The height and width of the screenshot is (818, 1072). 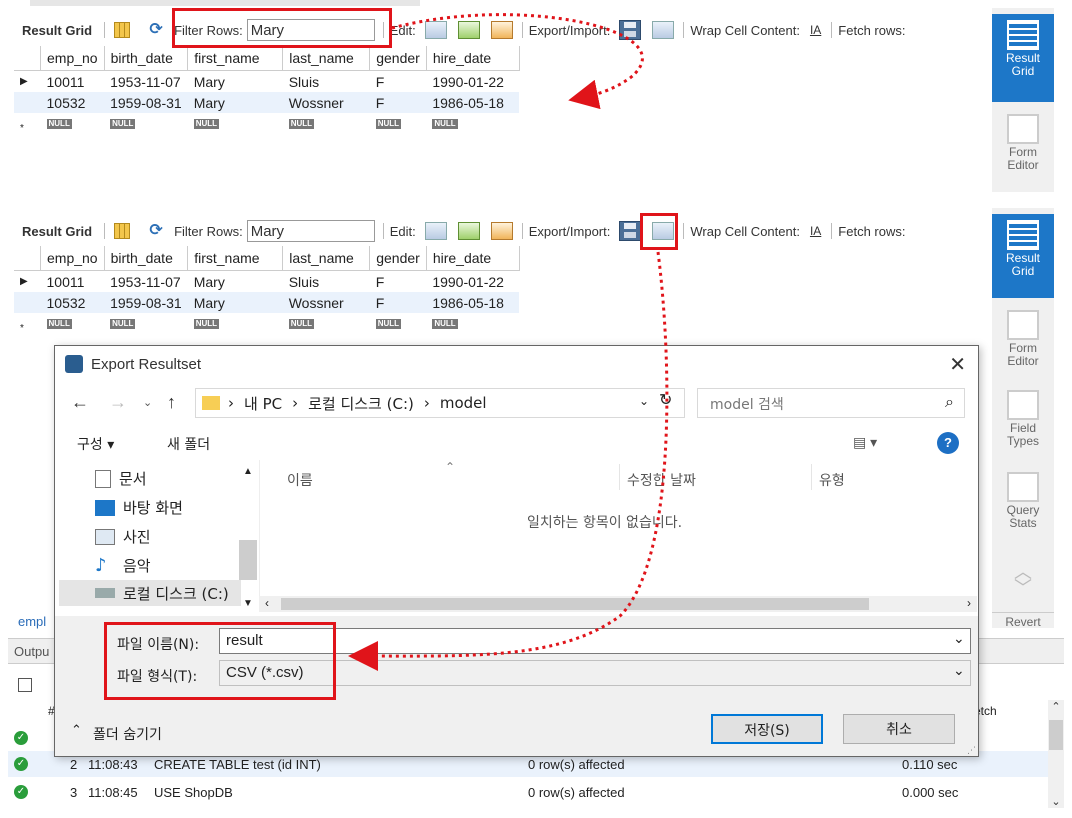 What do you see at coordinates (899, 729) in the screenshot?
I see `cancel-button: 취소` at bounding box center [899, 729].